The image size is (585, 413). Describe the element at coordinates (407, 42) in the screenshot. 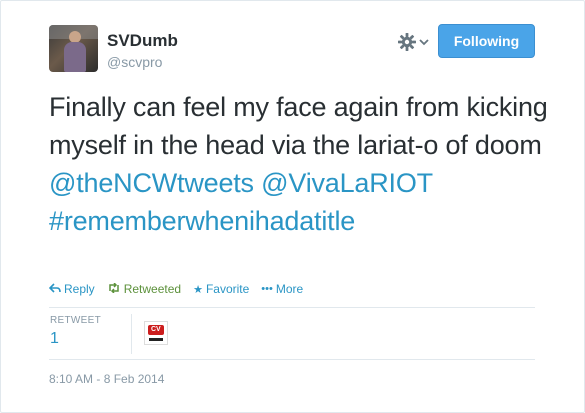

I see `gear-icon` at that location.